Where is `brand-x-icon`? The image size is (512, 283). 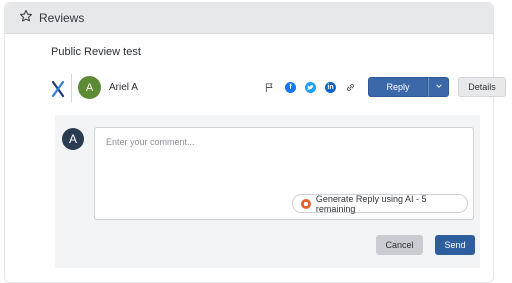
brand-x-icon is located at coordinates (58, 89).